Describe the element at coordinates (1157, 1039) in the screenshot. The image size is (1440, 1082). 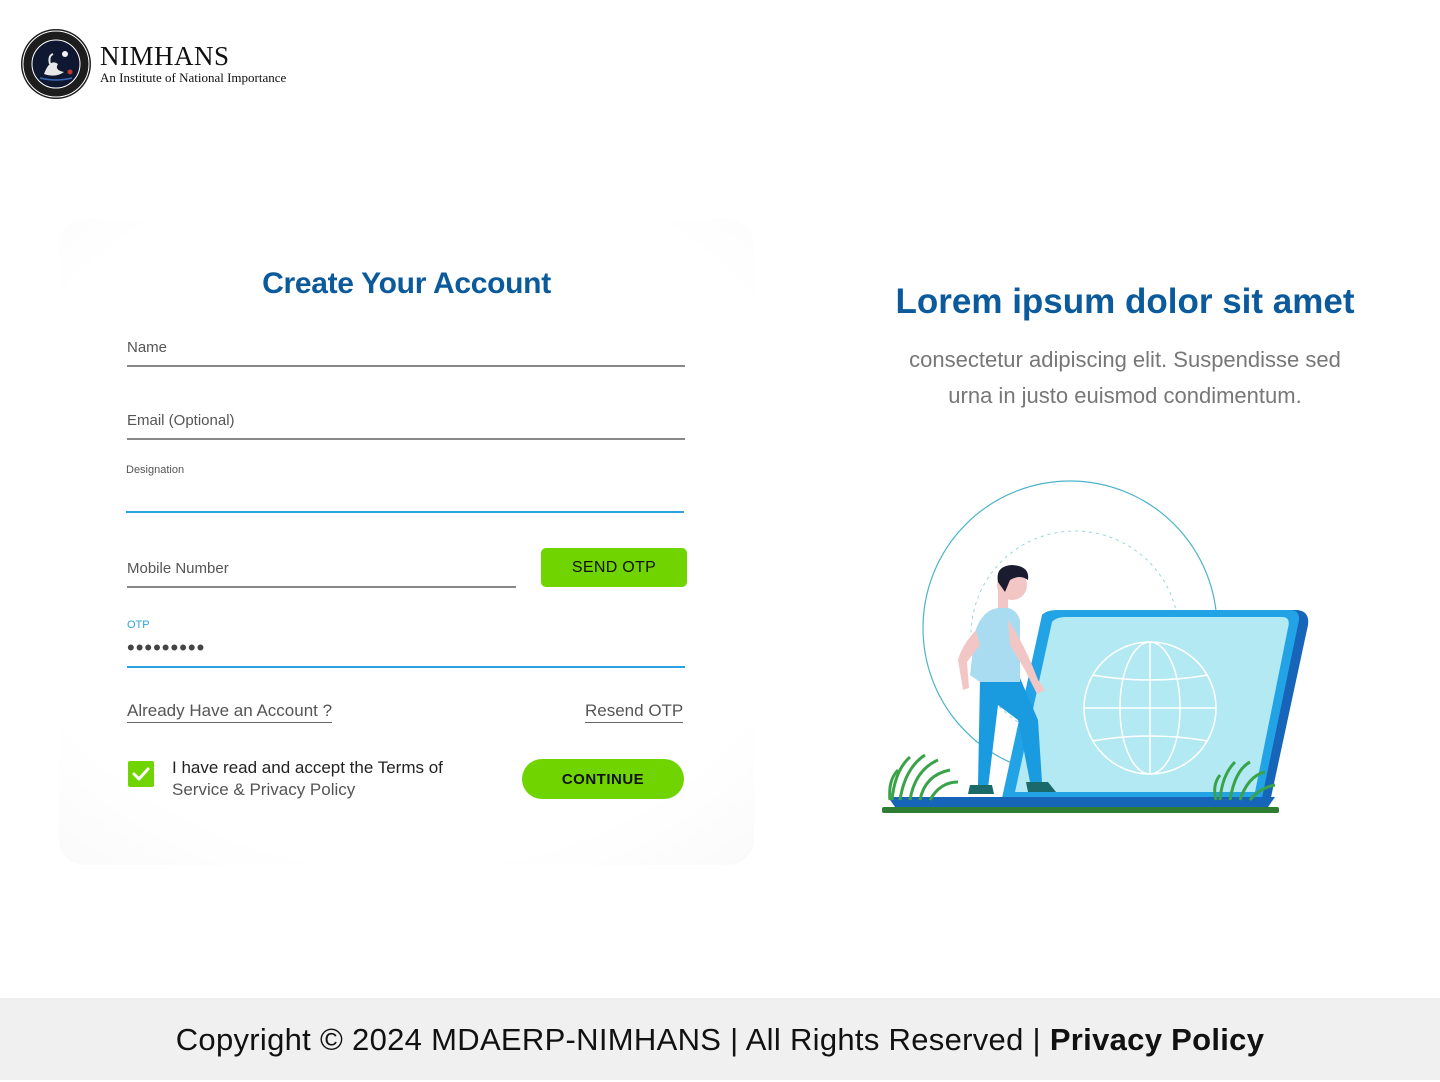
I see `privacy-policy-link: Privacy Policy` at that location.